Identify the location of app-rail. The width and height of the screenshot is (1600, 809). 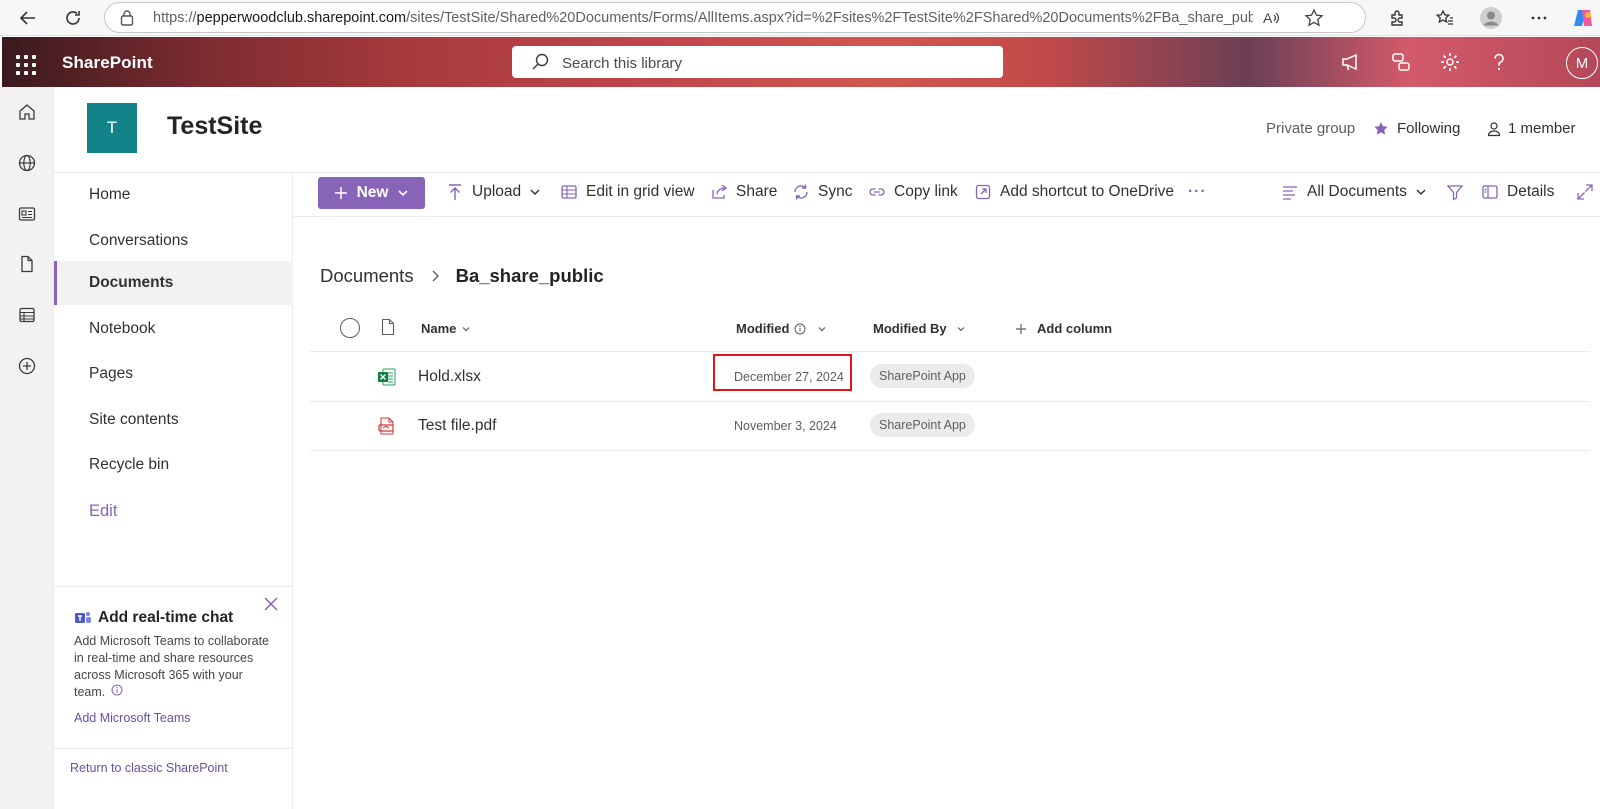
(27, 448).